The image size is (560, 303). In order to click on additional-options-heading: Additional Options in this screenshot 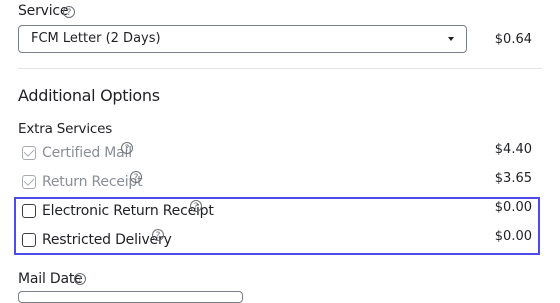, I will do `click(89, 95)`.